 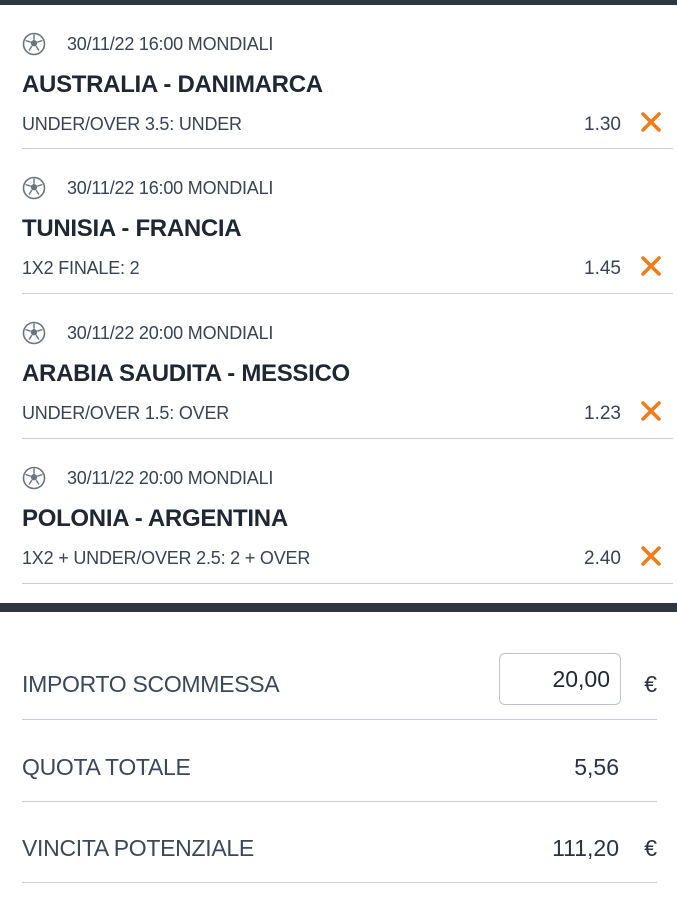 What do you see at coordinates (186, 373) in the screenshot?
I see `bet-match: ARABIA SAUDITA - MESSICO` at bounding box center [186, 373].